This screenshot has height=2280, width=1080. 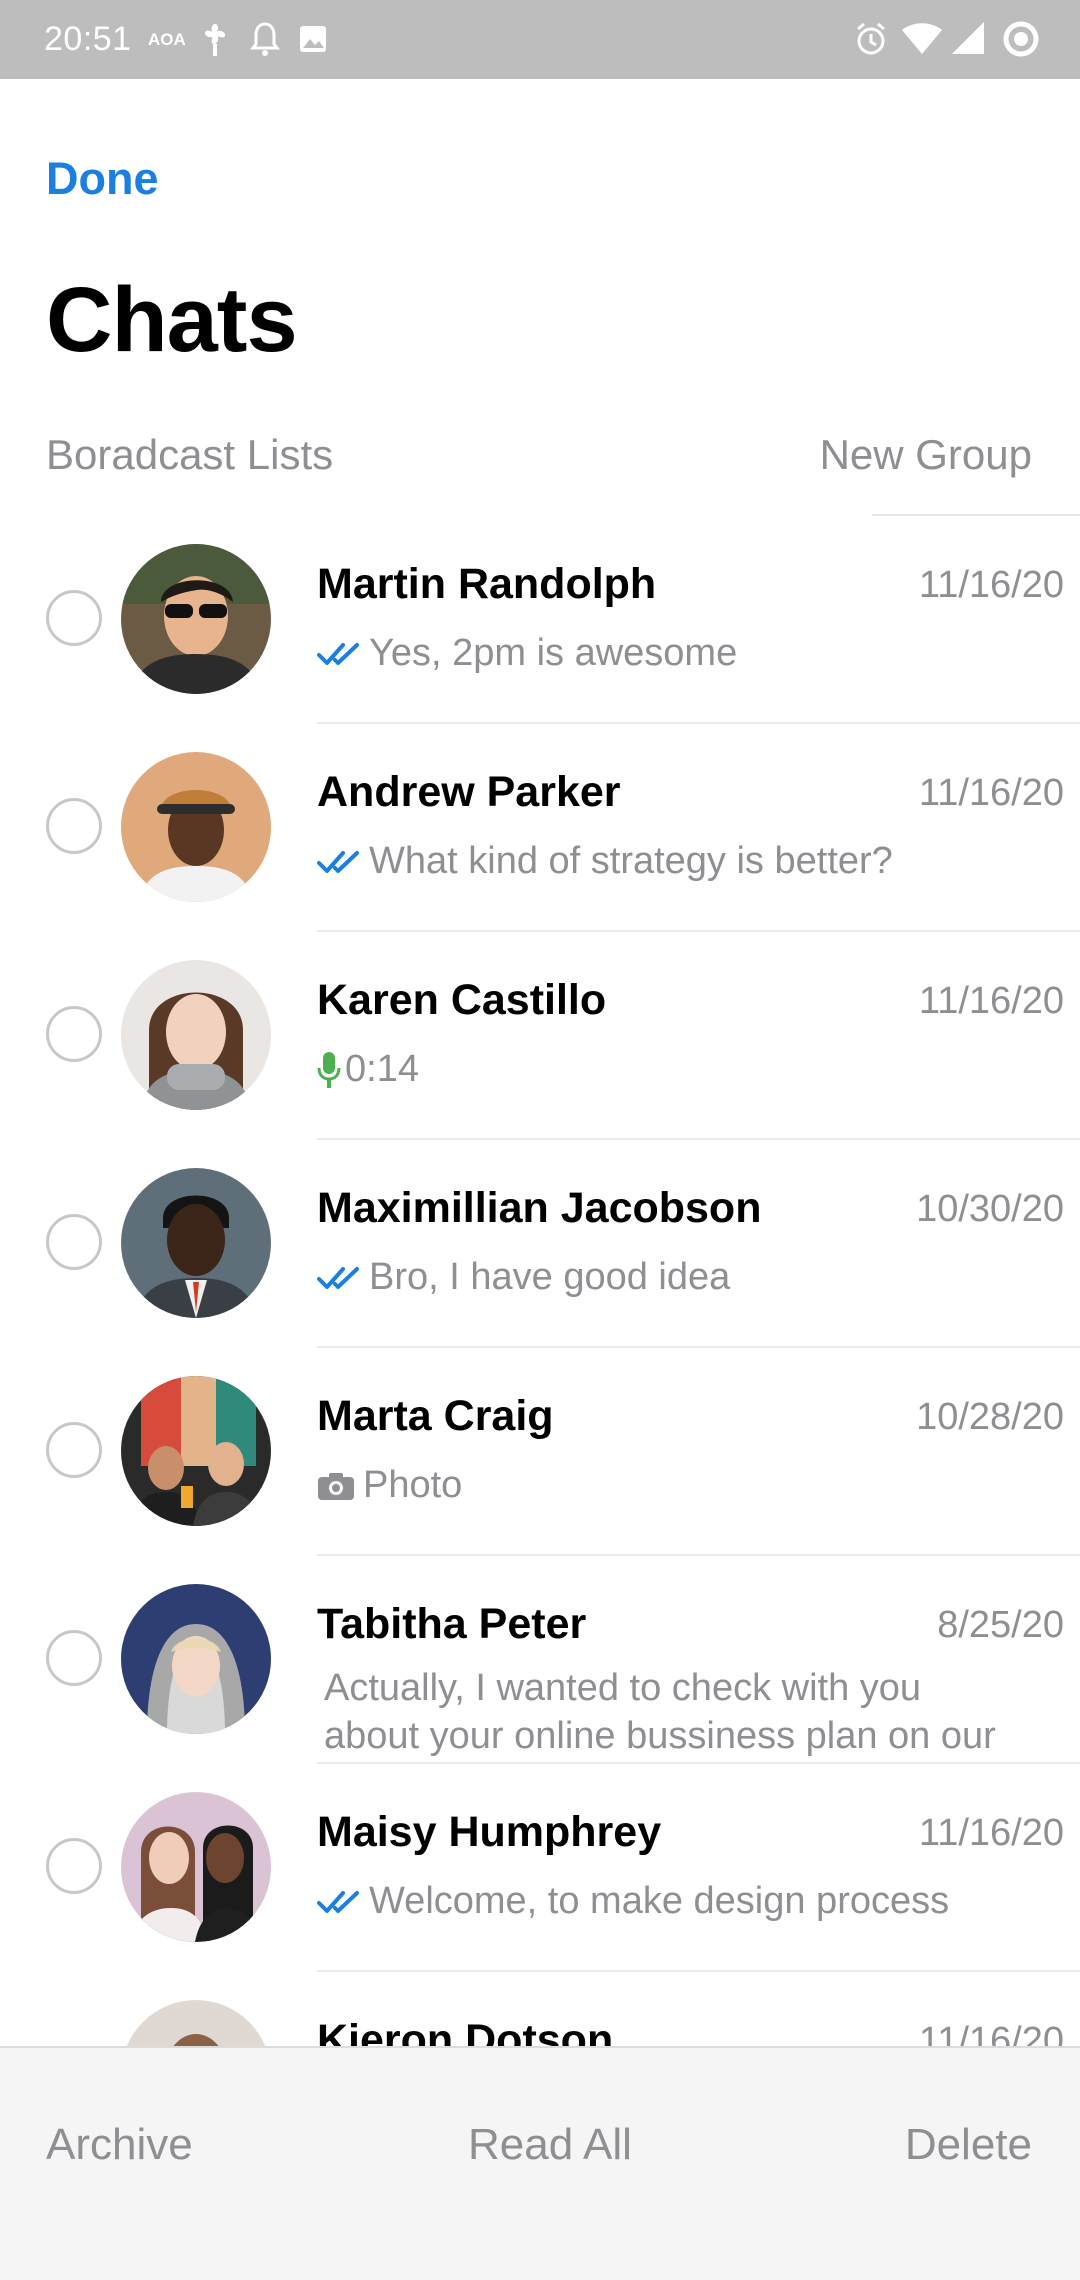 I want to click on chat-date: 10/30/20, so click(x=990, y=1209).